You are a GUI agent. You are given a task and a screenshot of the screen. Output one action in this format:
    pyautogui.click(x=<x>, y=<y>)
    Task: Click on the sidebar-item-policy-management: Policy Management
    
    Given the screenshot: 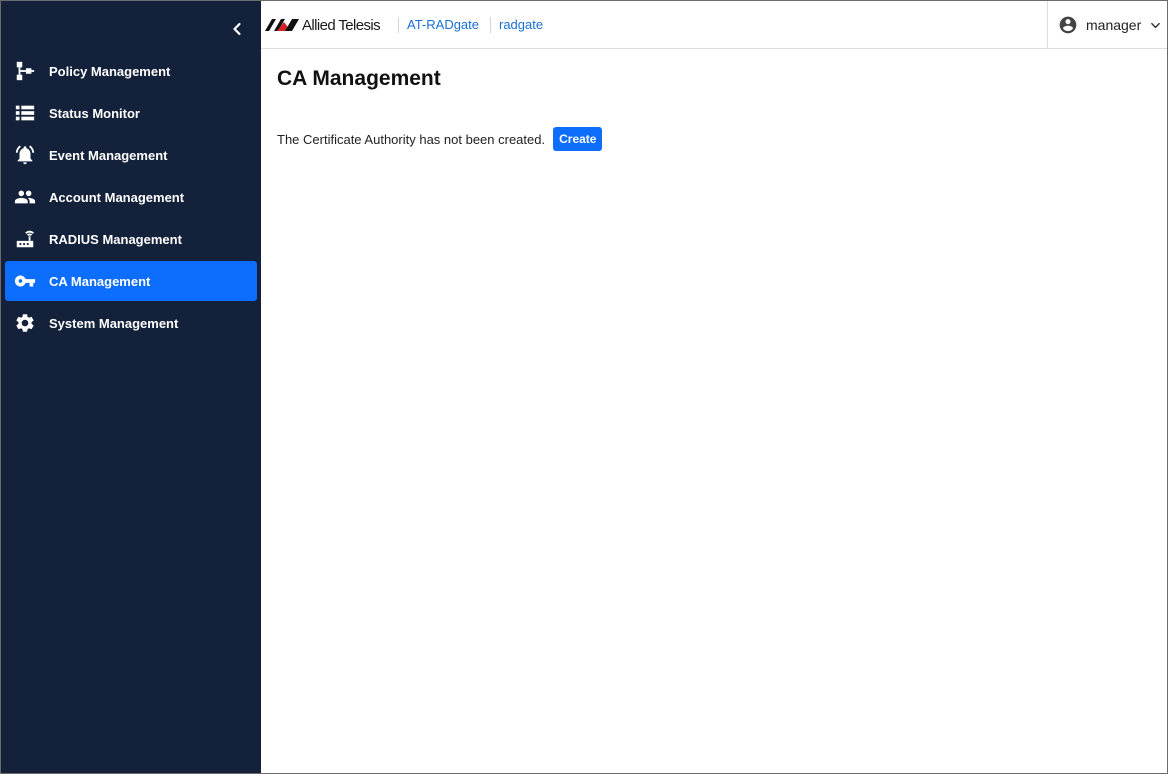 What is the action you would take?
    pyautogui.click(x=131, y=71)
    